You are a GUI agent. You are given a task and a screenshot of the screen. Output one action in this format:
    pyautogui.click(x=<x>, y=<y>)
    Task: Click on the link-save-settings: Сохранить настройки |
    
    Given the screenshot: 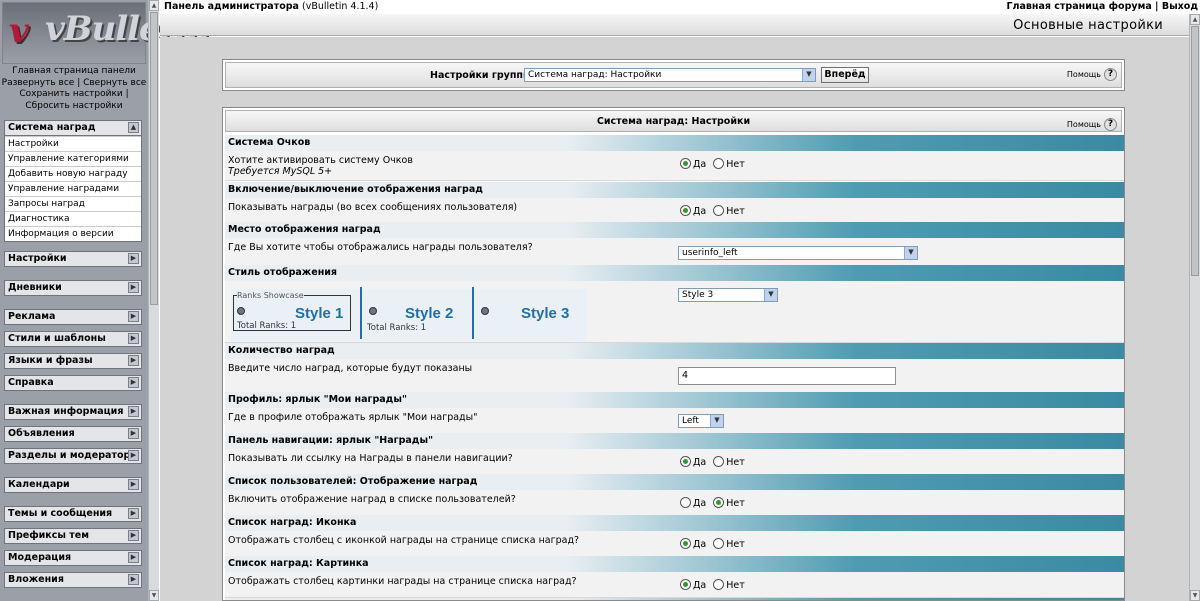 What is the action you would take?
    pyautogui.click(x=74, y=95)
    